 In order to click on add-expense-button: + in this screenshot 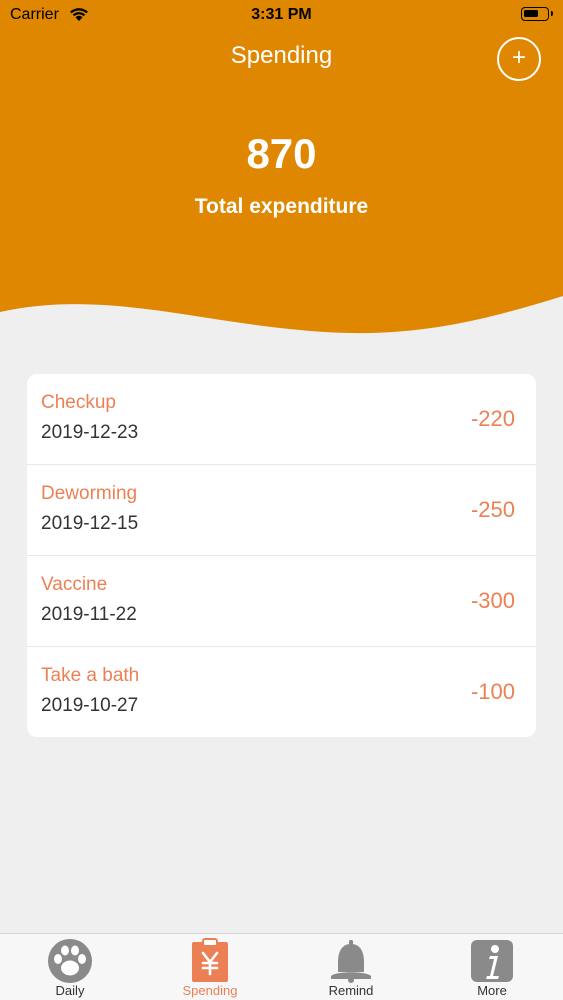, I will do `click(519, 59)`.